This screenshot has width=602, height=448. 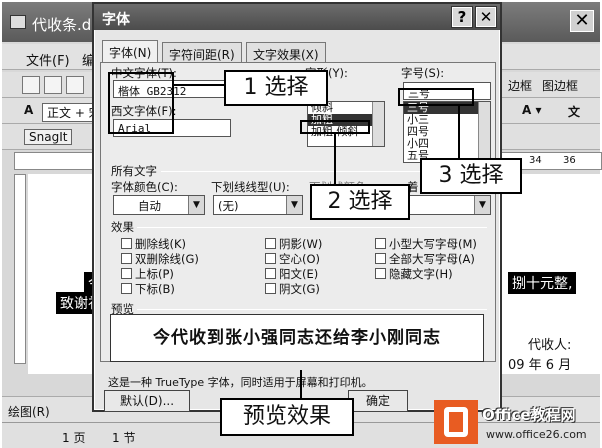 I want to click on truetype-note: 这是一种 TrueType 字体，同时适用于屏幕和打印机。, so click(x=240, y=382).